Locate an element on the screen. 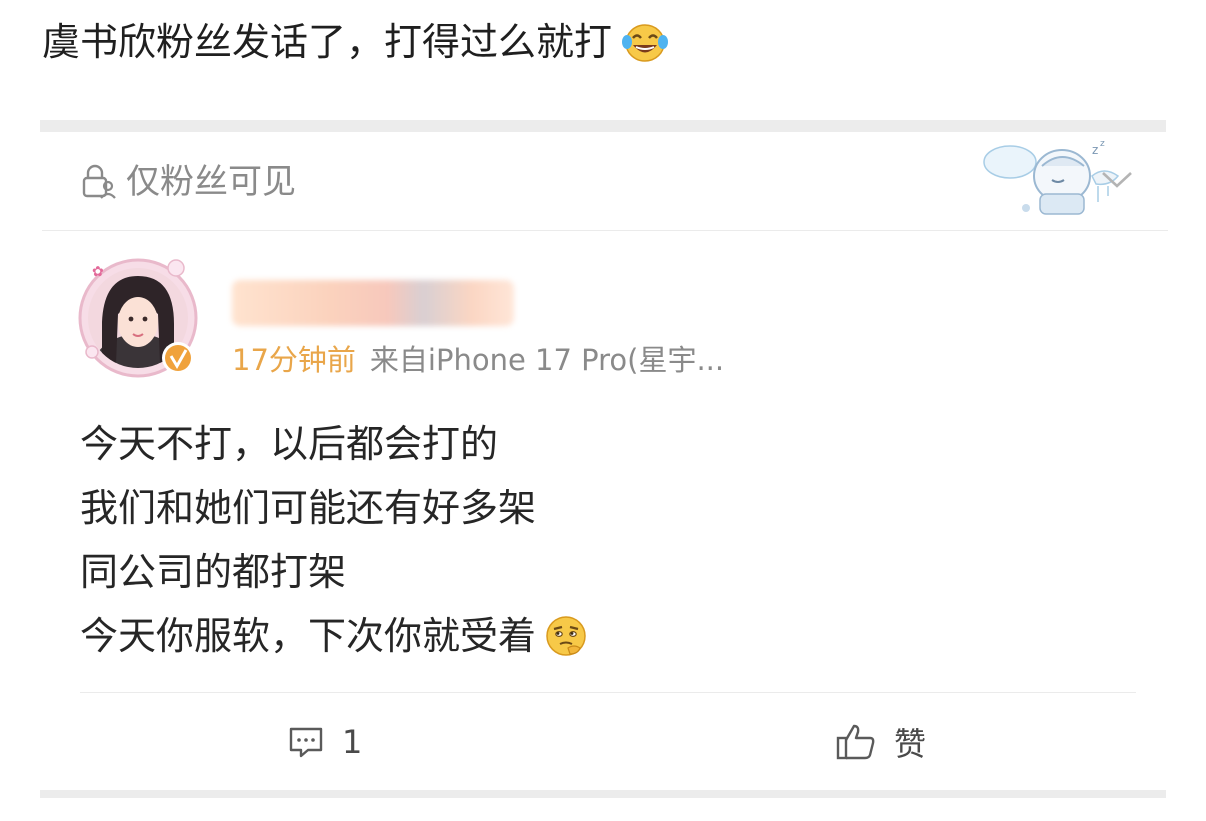  visibility-row: 仅粉丝可见 z z is located at coordinates (605, 181).